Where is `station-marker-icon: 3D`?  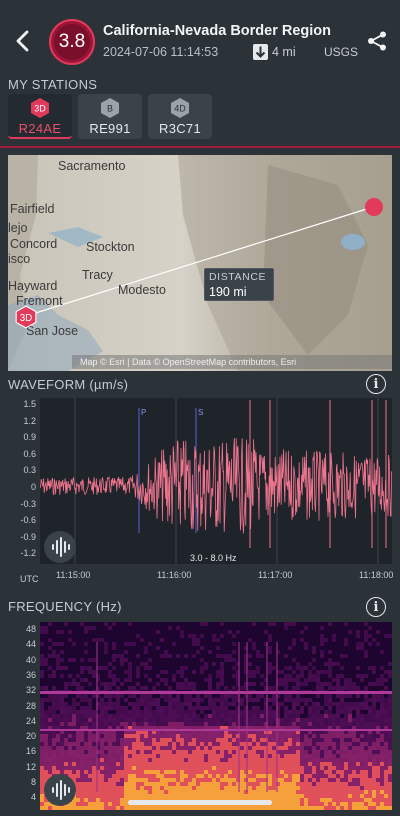
station-marker-icon: 3D is located at coordinates (26, 317).